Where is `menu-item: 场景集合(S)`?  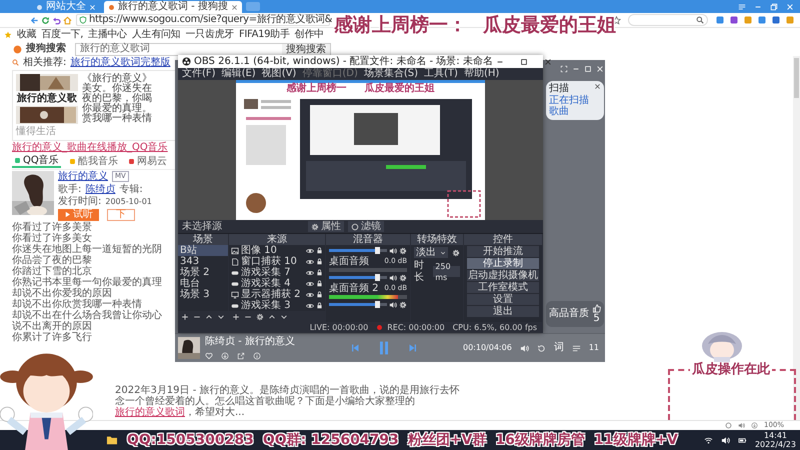 menu-item: 场景集合(S) is located at coordinates (391, 74).